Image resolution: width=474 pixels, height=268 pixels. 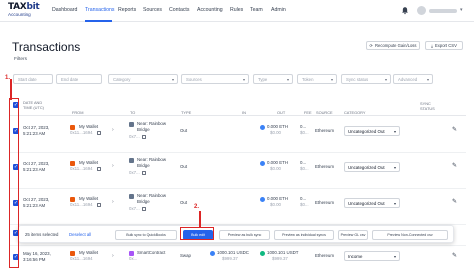 I want to click on arrow-right-icon: ›, so click(x=113, y=202).